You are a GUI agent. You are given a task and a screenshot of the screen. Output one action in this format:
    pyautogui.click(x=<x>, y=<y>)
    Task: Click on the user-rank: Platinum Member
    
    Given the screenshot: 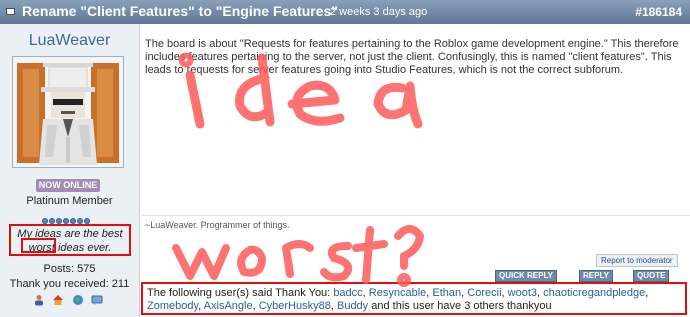 What is the action you would take?
    pyautogui.click(x=69, y=201)
    